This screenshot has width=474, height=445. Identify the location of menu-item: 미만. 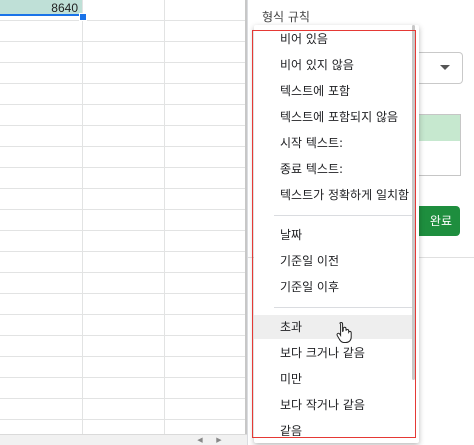
(333, 379).